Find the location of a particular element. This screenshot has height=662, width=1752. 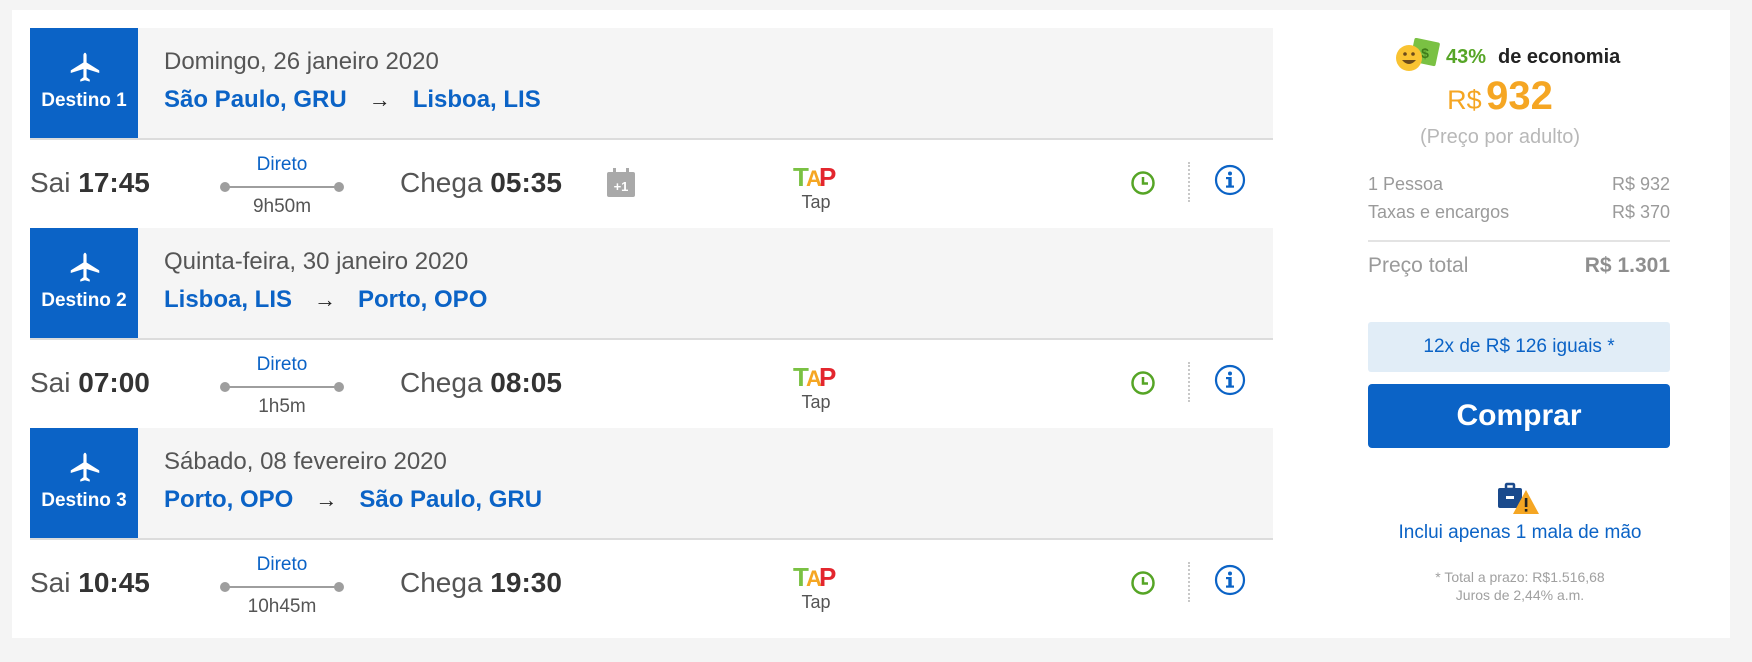

origin-city: Porto, OPO is located at coordinates (229, 499).